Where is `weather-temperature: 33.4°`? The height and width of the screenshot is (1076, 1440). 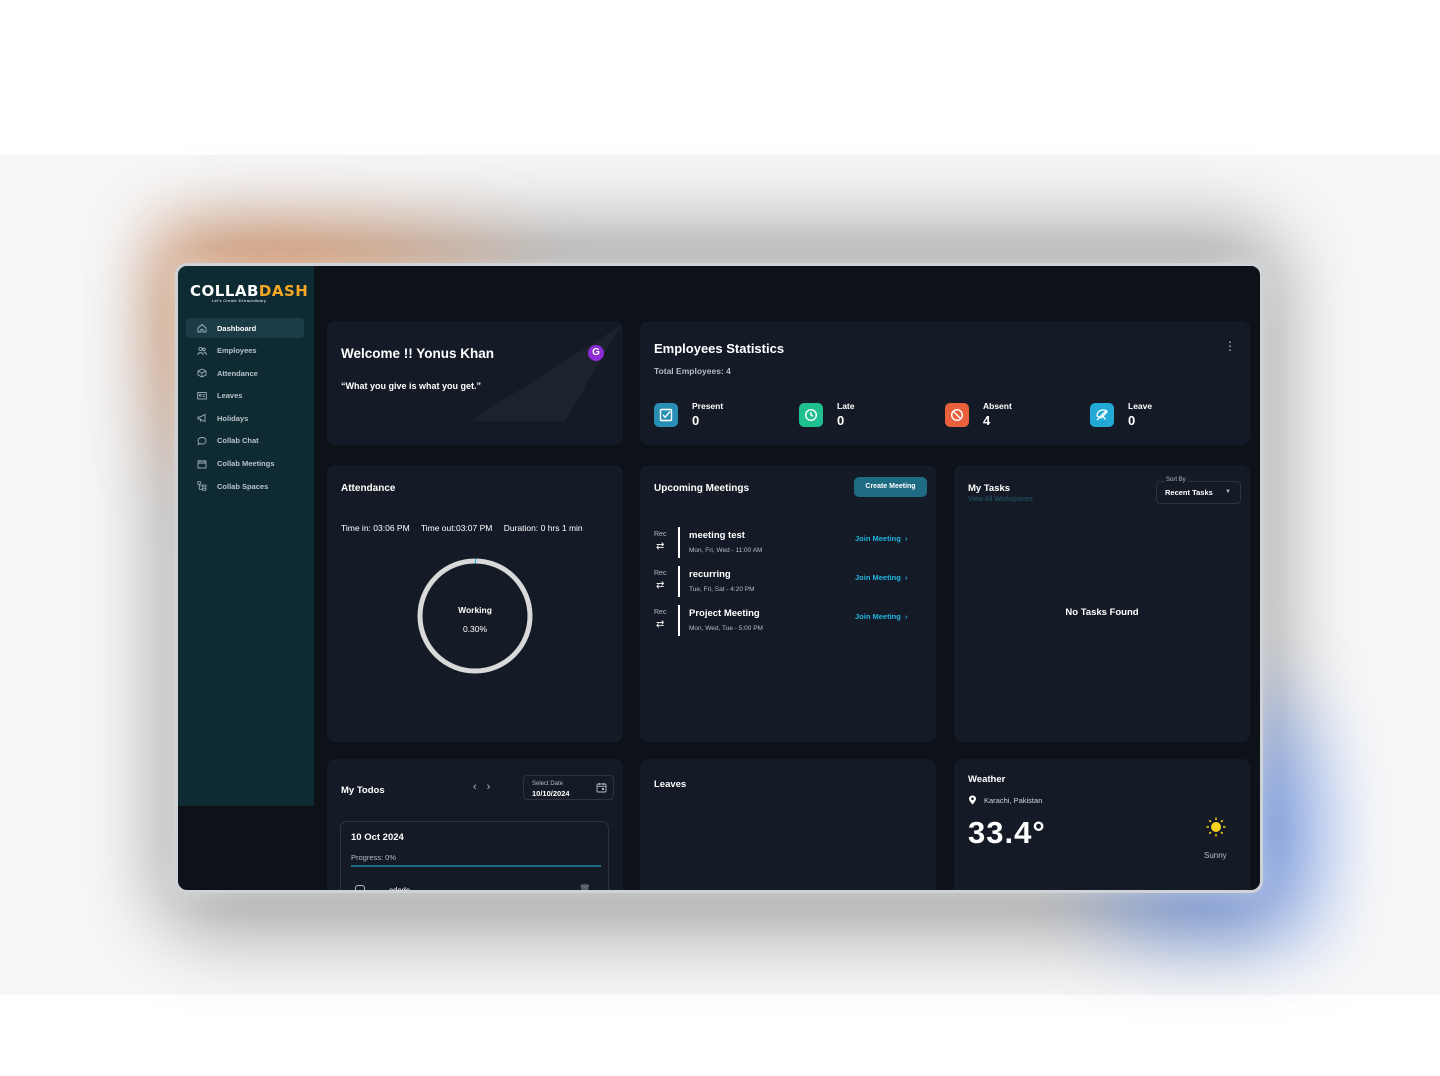
weather-temperature: 33.4° is located at coordinates (1007, 832).